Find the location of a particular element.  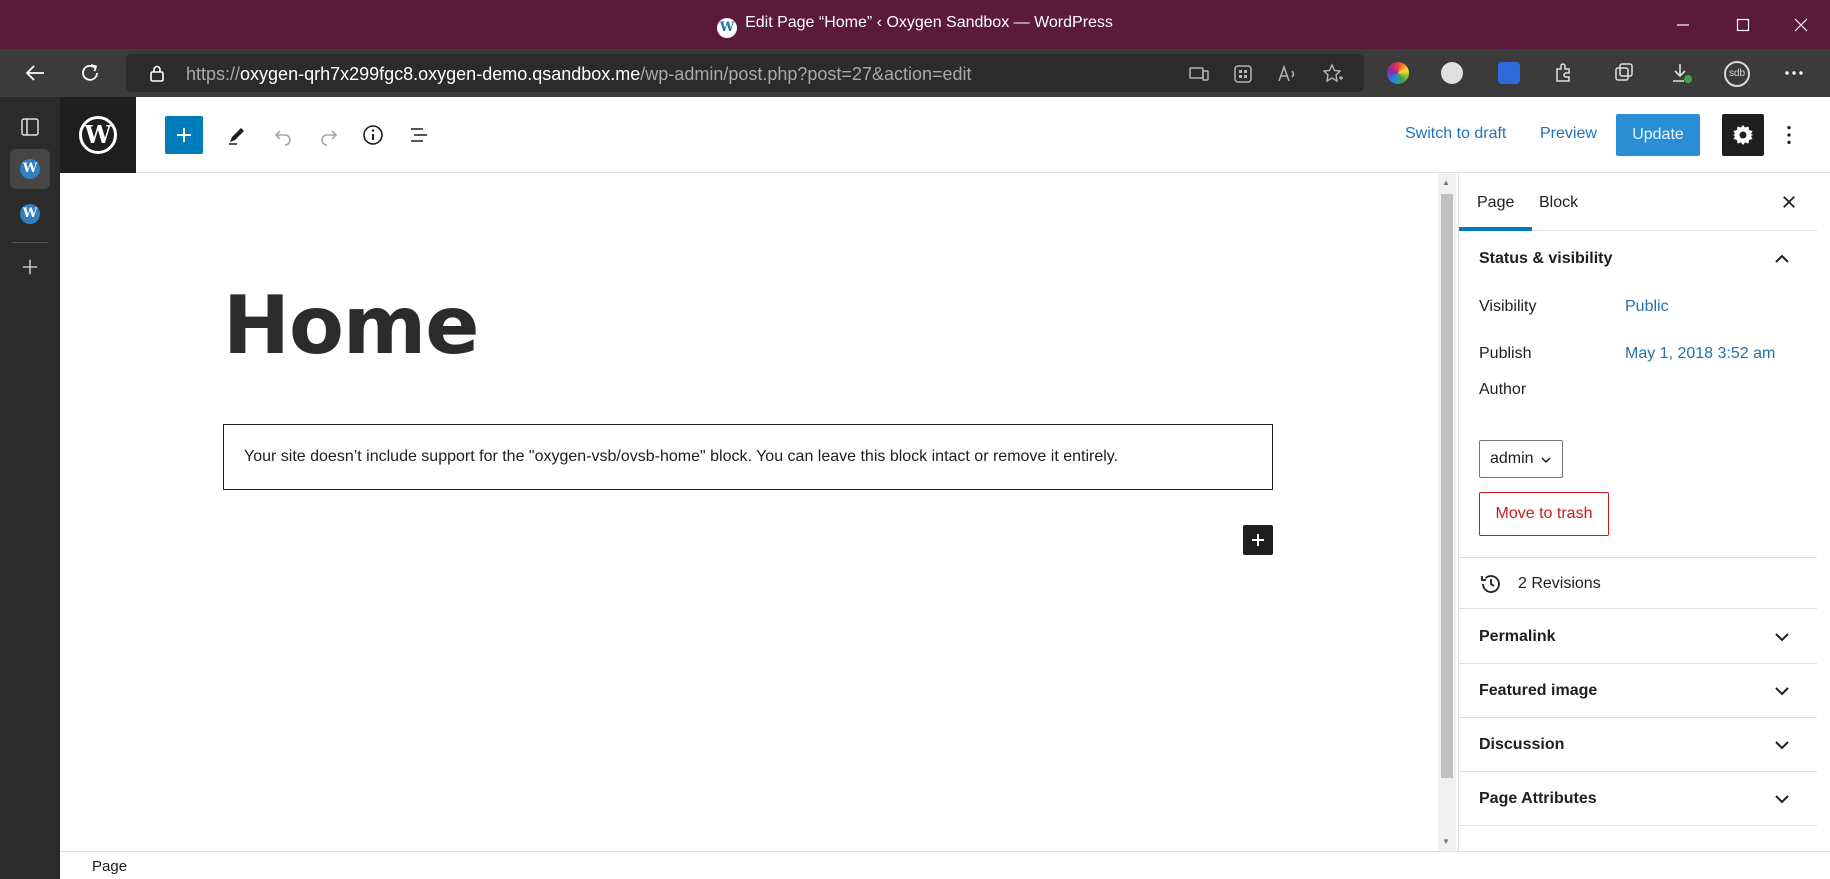

pencil-icon is located at coordinates (236, 136).